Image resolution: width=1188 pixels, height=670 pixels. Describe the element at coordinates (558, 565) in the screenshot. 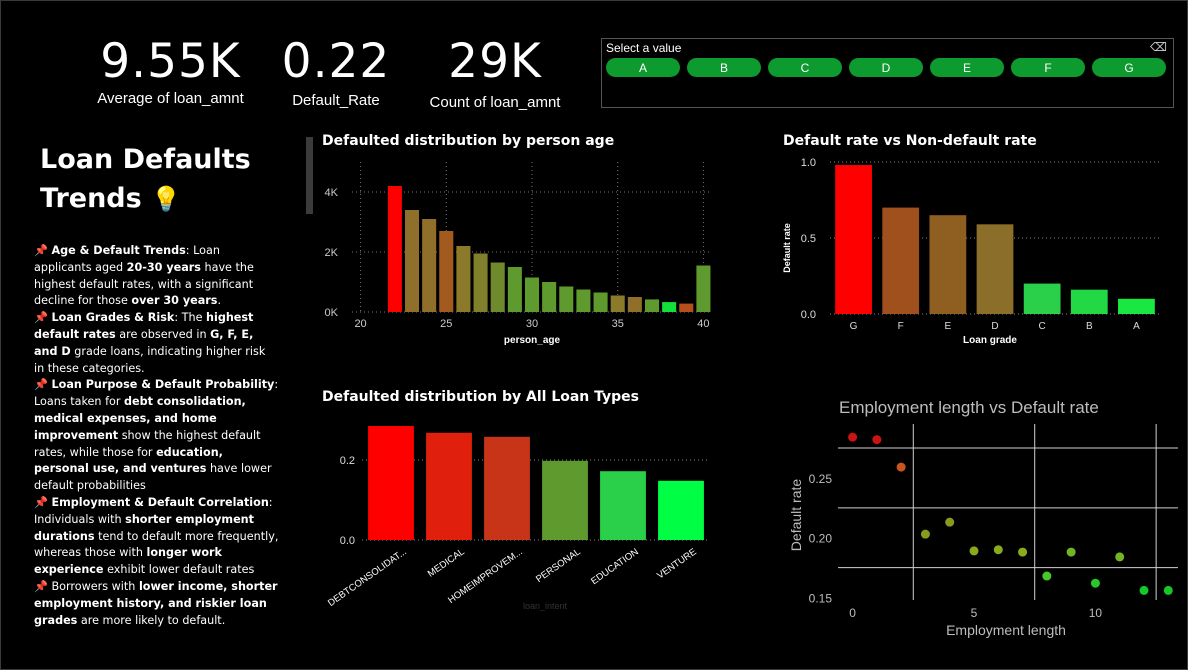

I see `x-tick-label: PERSONAL` at that location.